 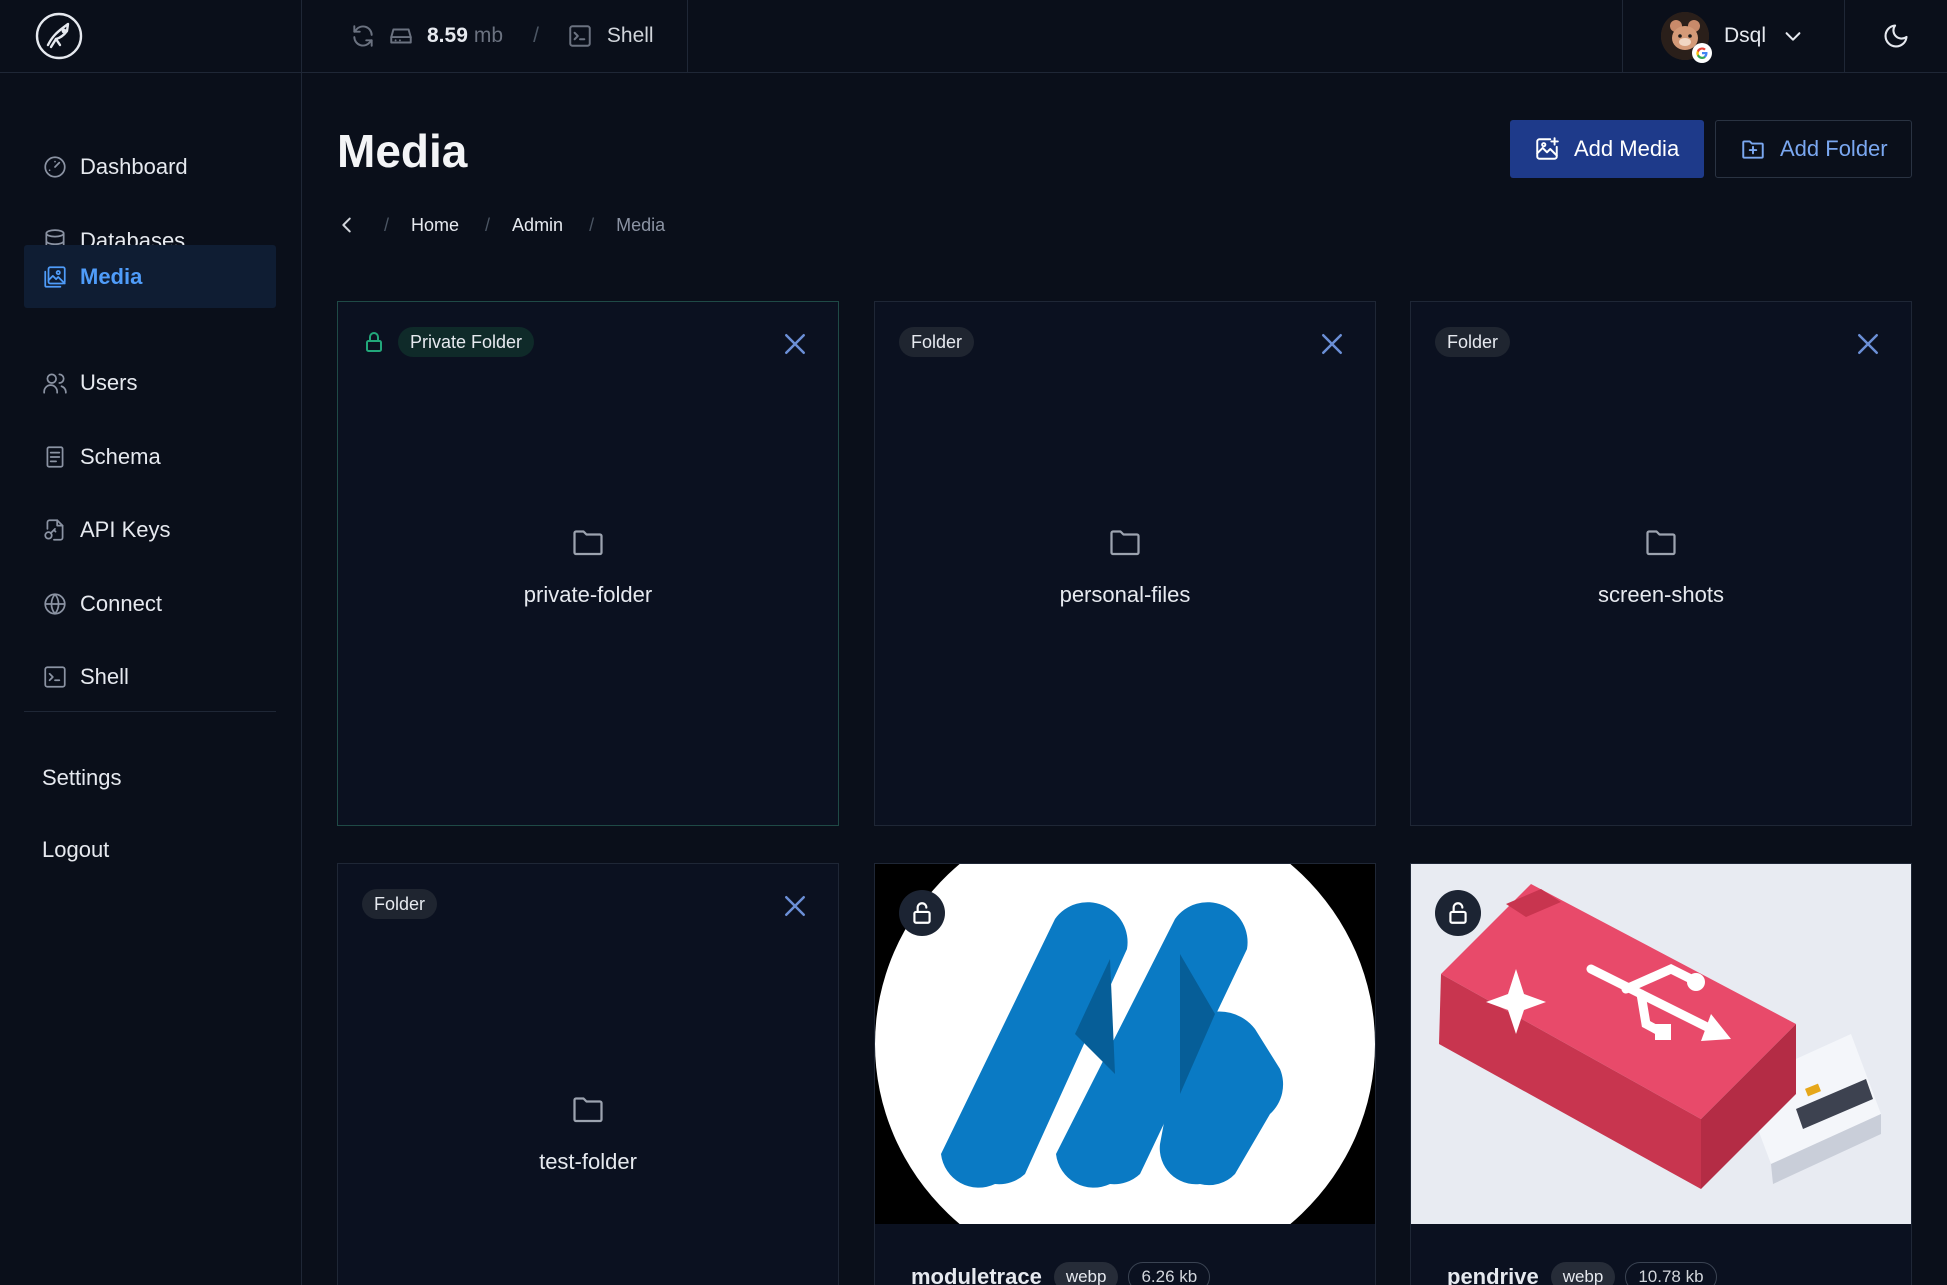 I want to click on folder-card-test-folder: Folder test-folder, so click(x=588, y=1074).